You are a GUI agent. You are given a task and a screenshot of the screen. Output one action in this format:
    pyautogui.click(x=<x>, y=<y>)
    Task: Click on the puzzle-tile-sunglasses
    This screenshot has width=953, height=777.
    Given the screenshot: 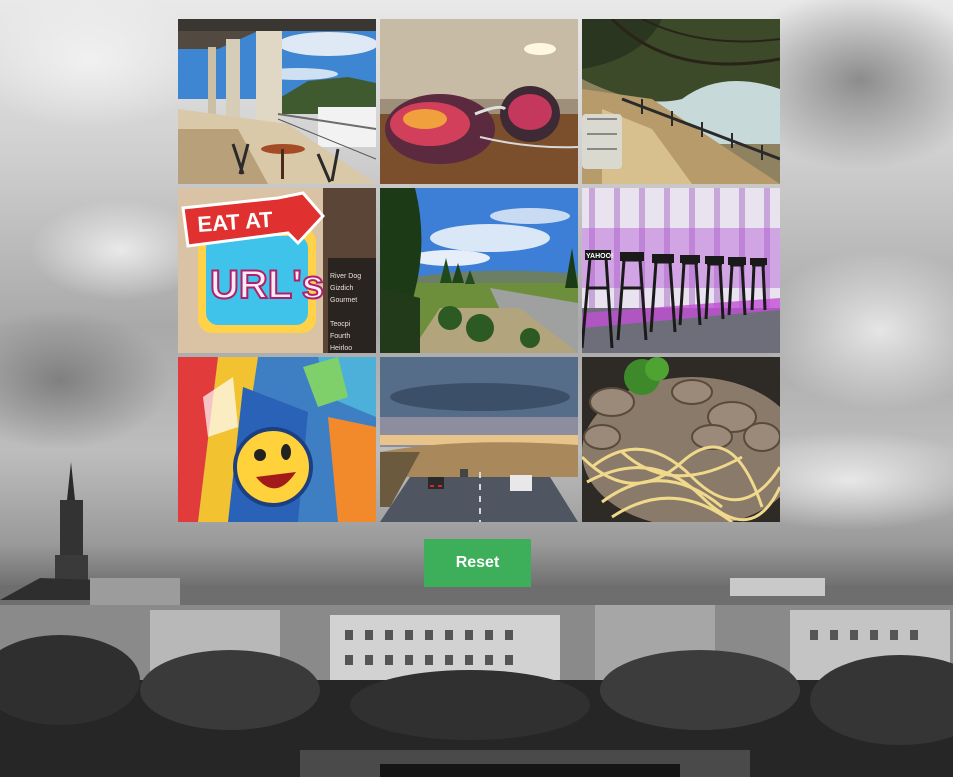 What is the action you would take?
    pyautogui.click(x=479, y=101)
    